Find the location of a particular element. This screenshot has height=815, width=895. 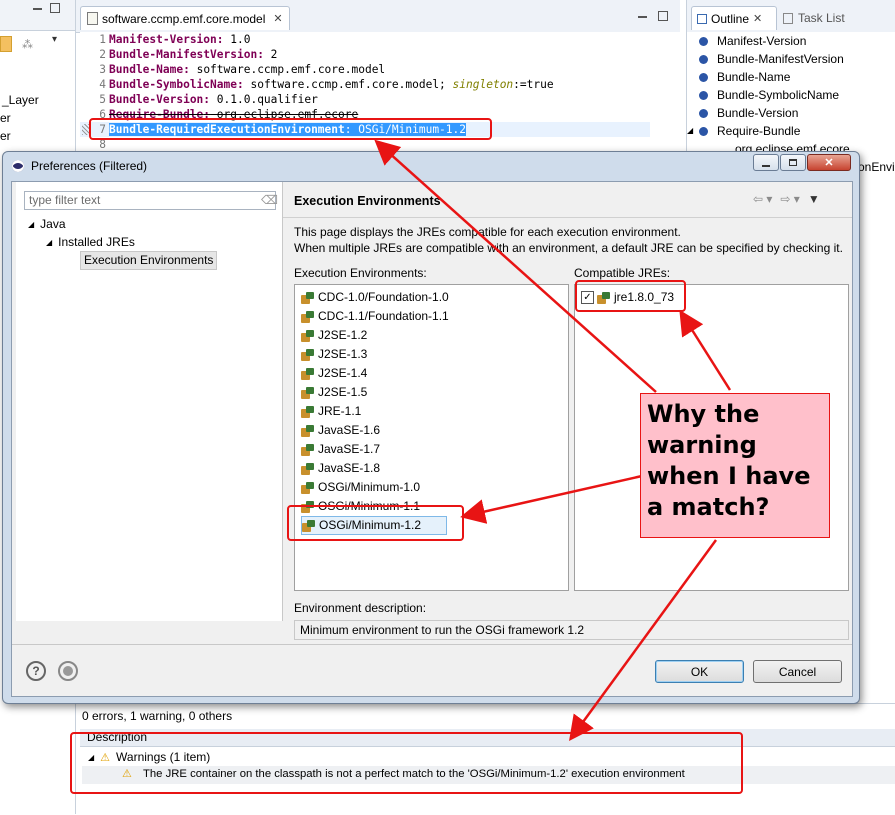

arrow-to-warning is located at coordinates (643, 640).